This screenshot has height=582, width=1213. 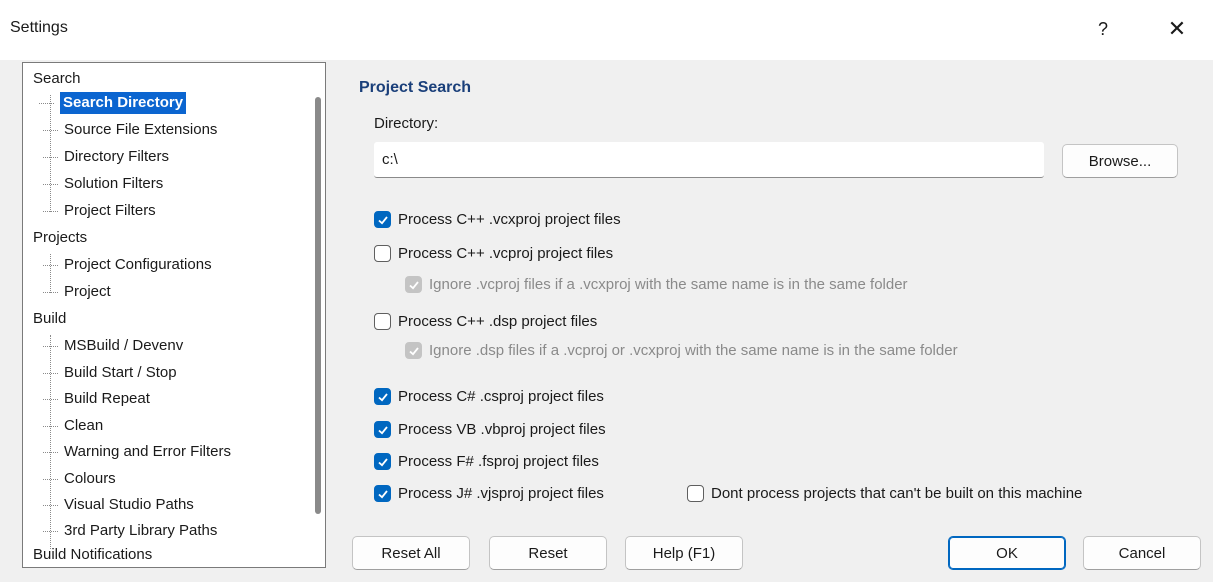 What do you see at coordinates (489, 396) in the screenshot?
I see `option-csproj: Process C# .csproj project files` at bounding box center [489, 396].